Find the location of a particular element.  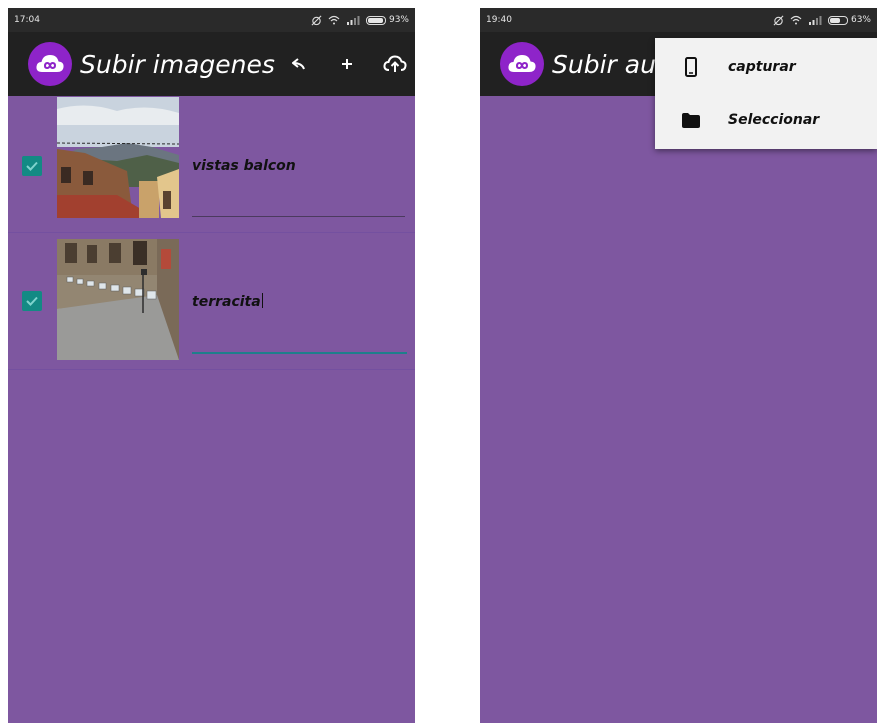

status-time: 19:40 is located at coordinates (499, 20).